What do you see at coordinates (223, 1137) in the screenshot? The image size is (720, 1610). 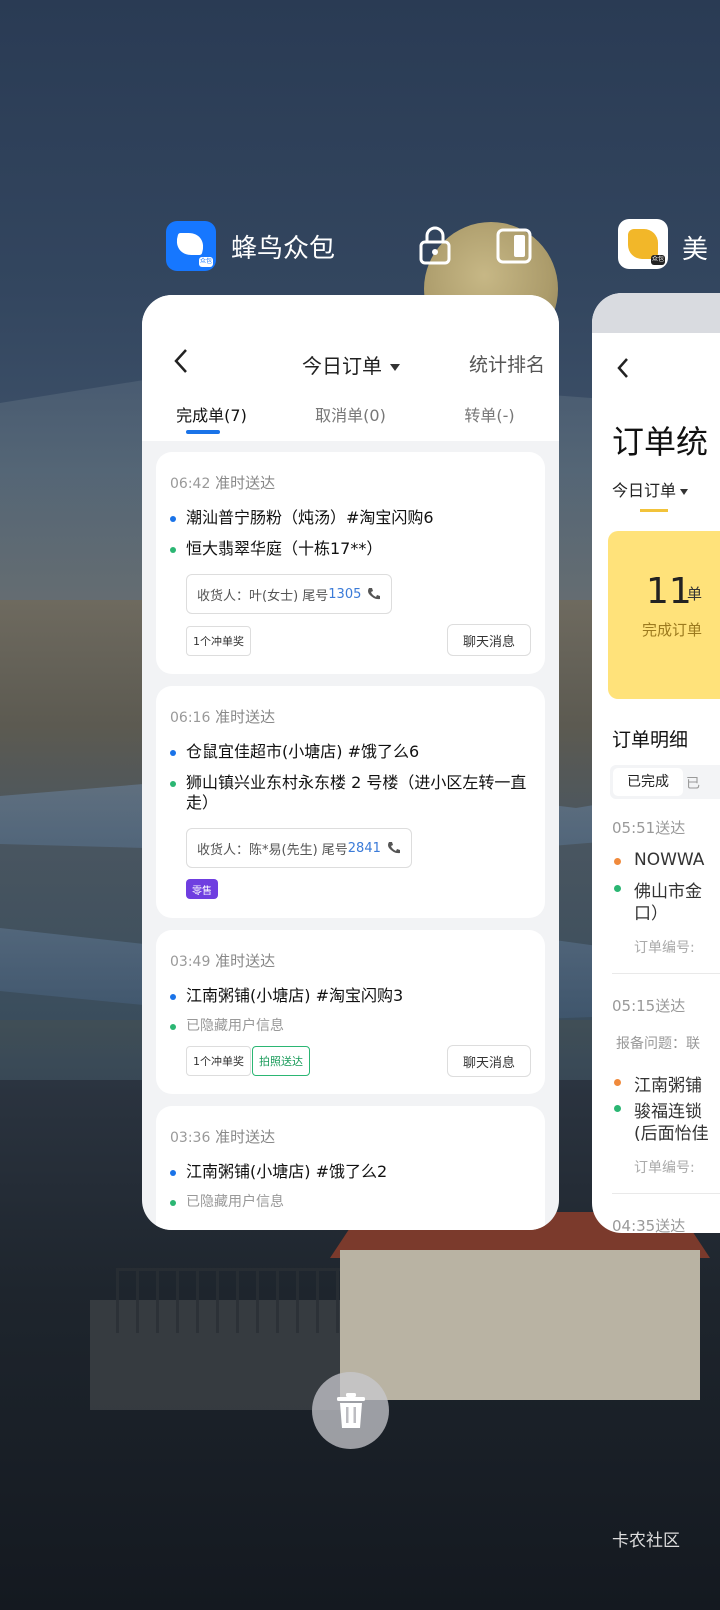 I see `order-time: 03:36 准时送达` at bounding box center [223, 1137].